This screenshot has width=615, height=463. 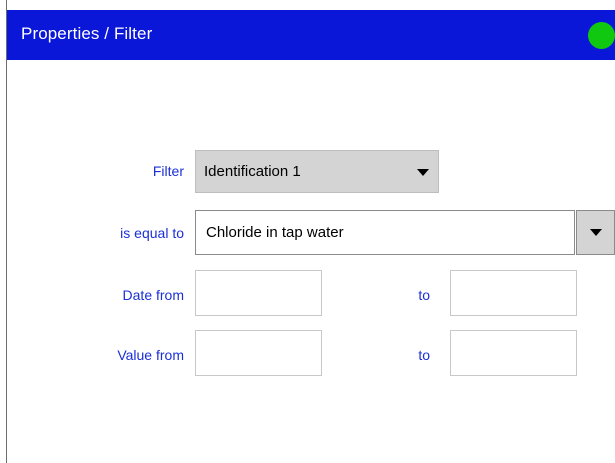 I want to click on status-indicator-icon, so click(x=601, y=35).